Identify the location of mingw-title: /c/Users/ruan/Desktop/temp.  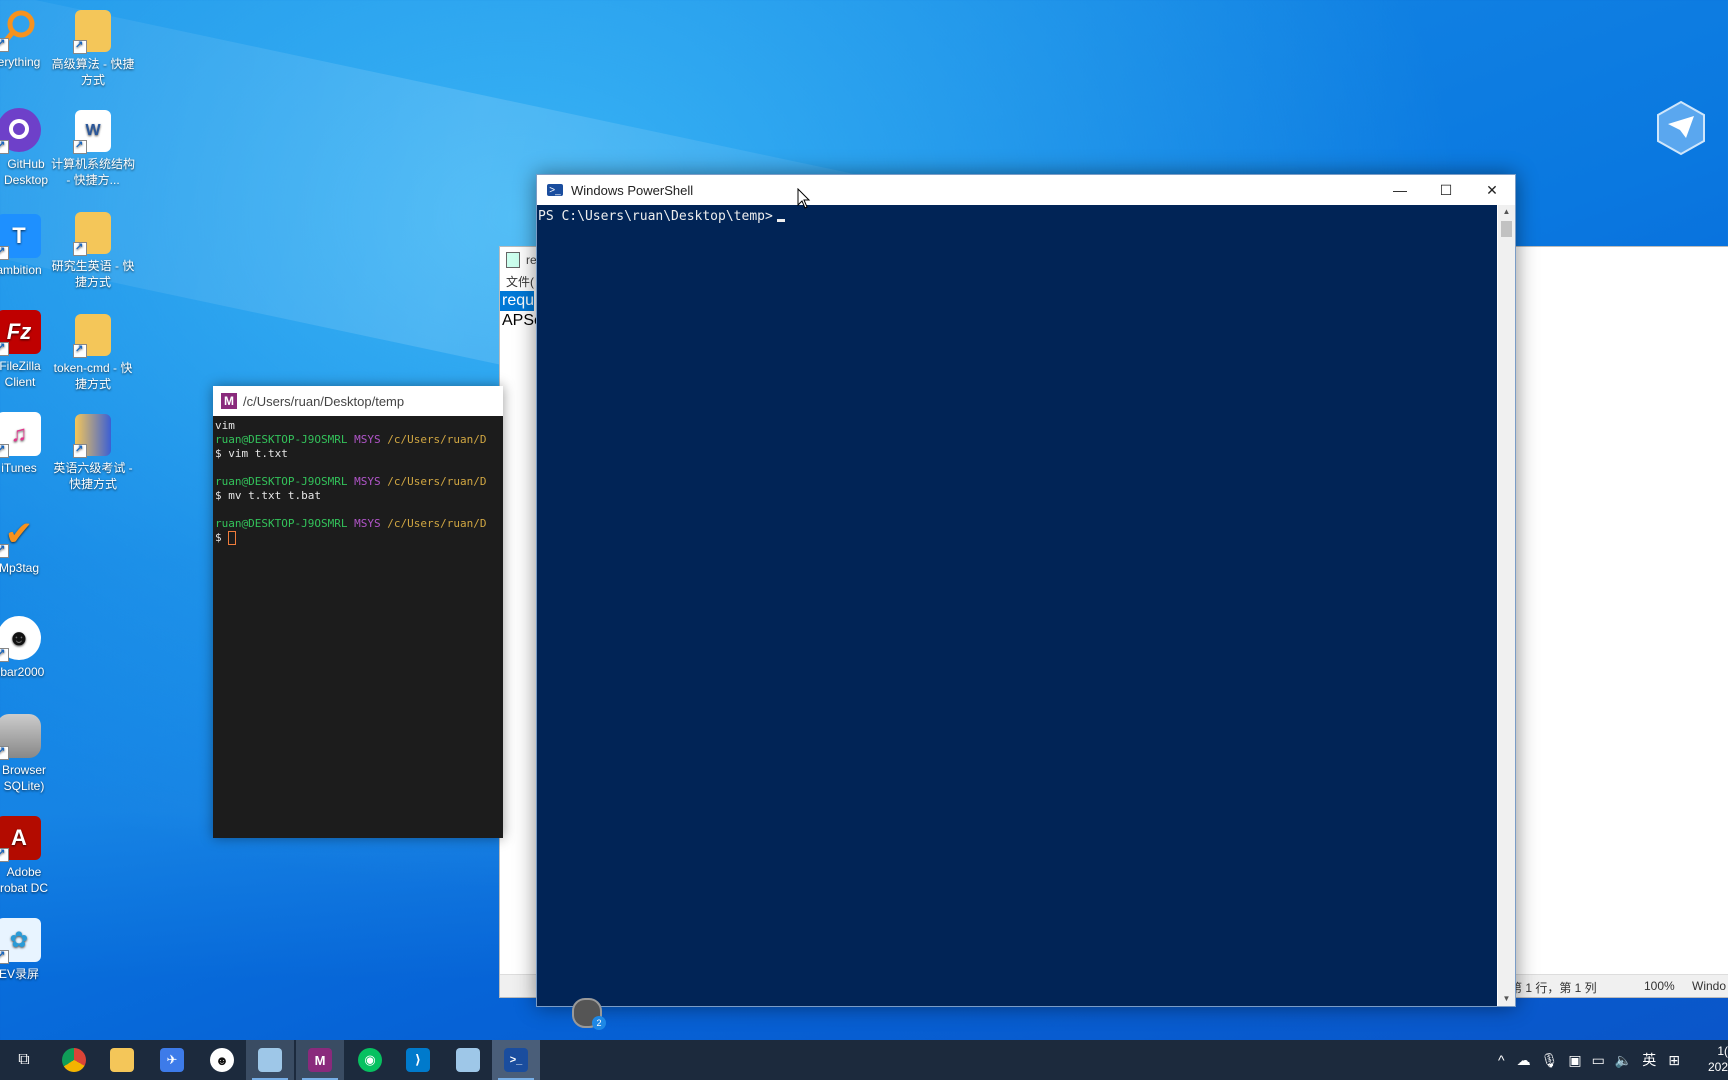
(324, 401).